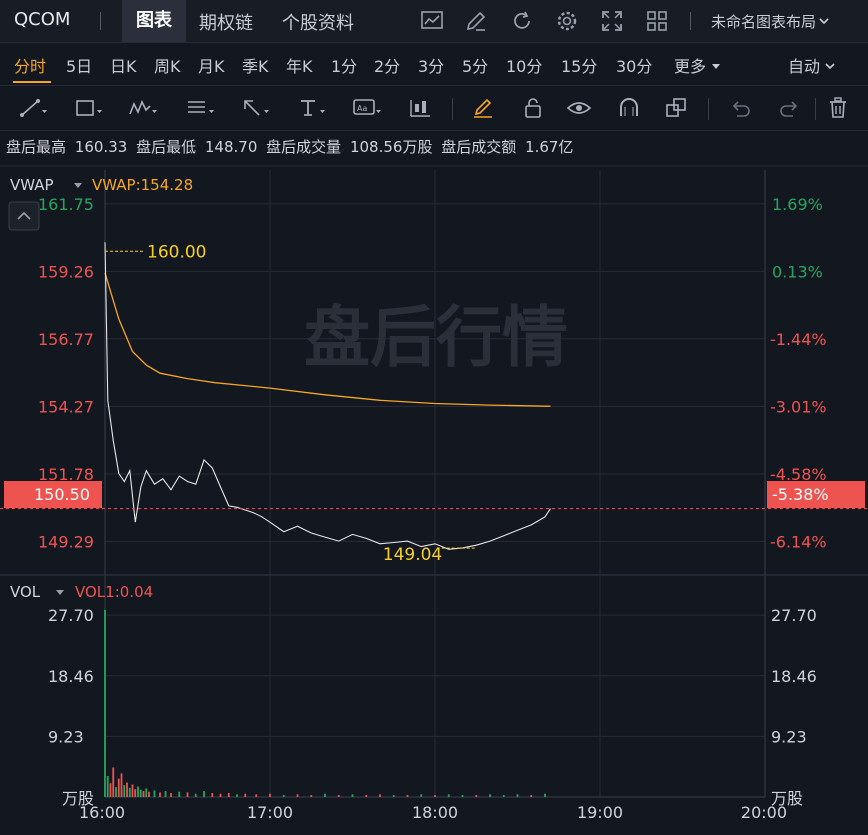  Describe the element at coordinates (226, 22) in the screenshot. I see `tab-option-chain: 期权链` at that location.